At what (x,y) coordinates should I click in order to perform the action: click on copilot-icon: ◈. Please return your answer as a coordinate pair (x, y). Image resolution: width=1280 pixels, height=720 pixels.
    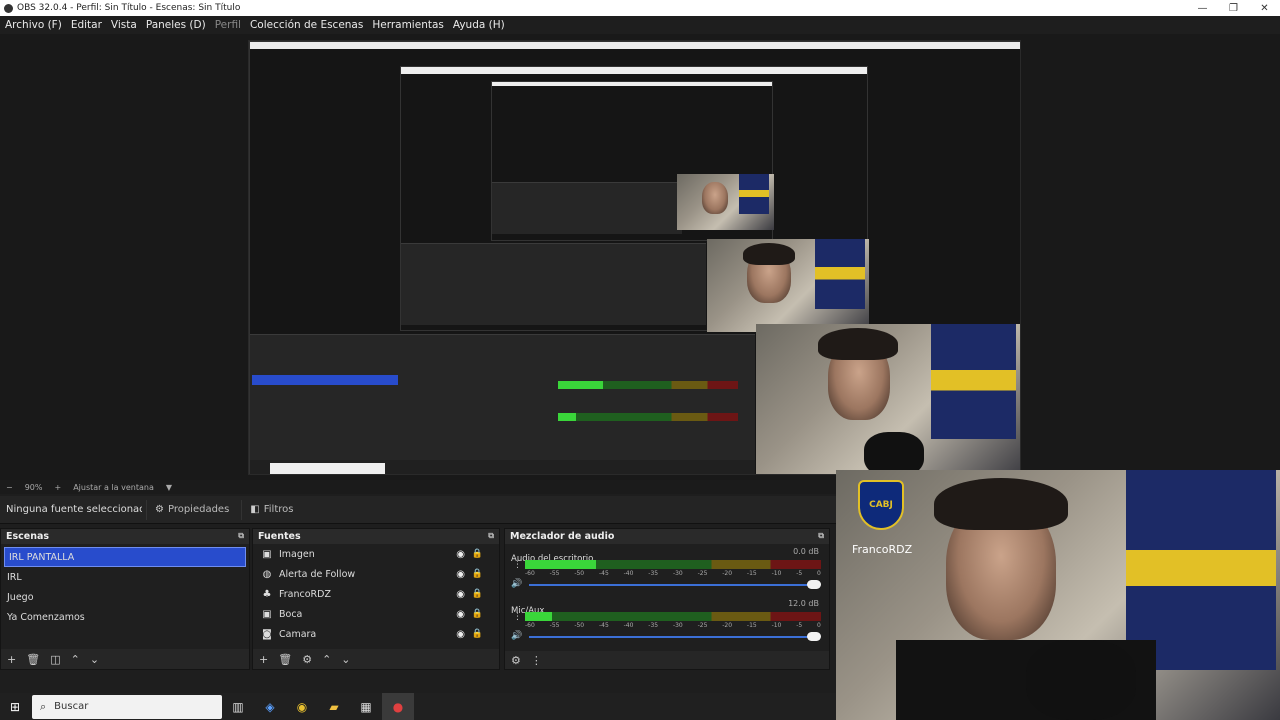
    Looking at the image, I should click on (270, 706).